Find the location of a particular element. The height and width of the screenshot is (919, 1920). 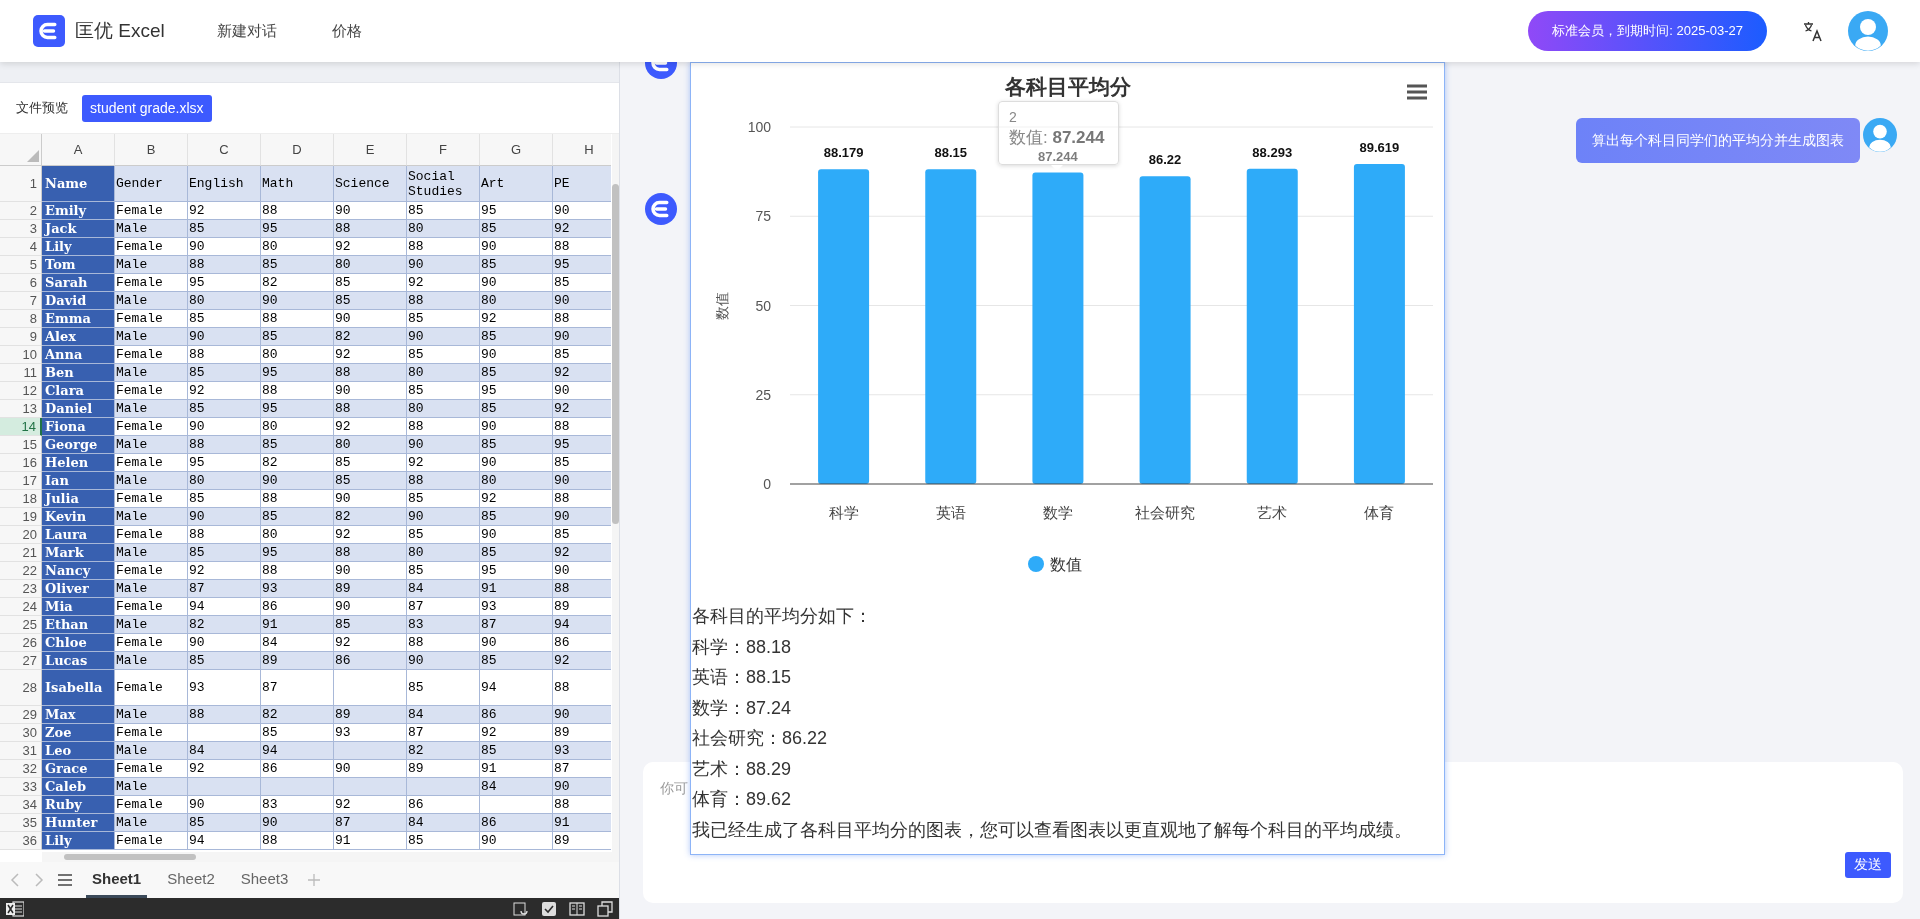

row-header: 21 is located at coordinates (21, 553).